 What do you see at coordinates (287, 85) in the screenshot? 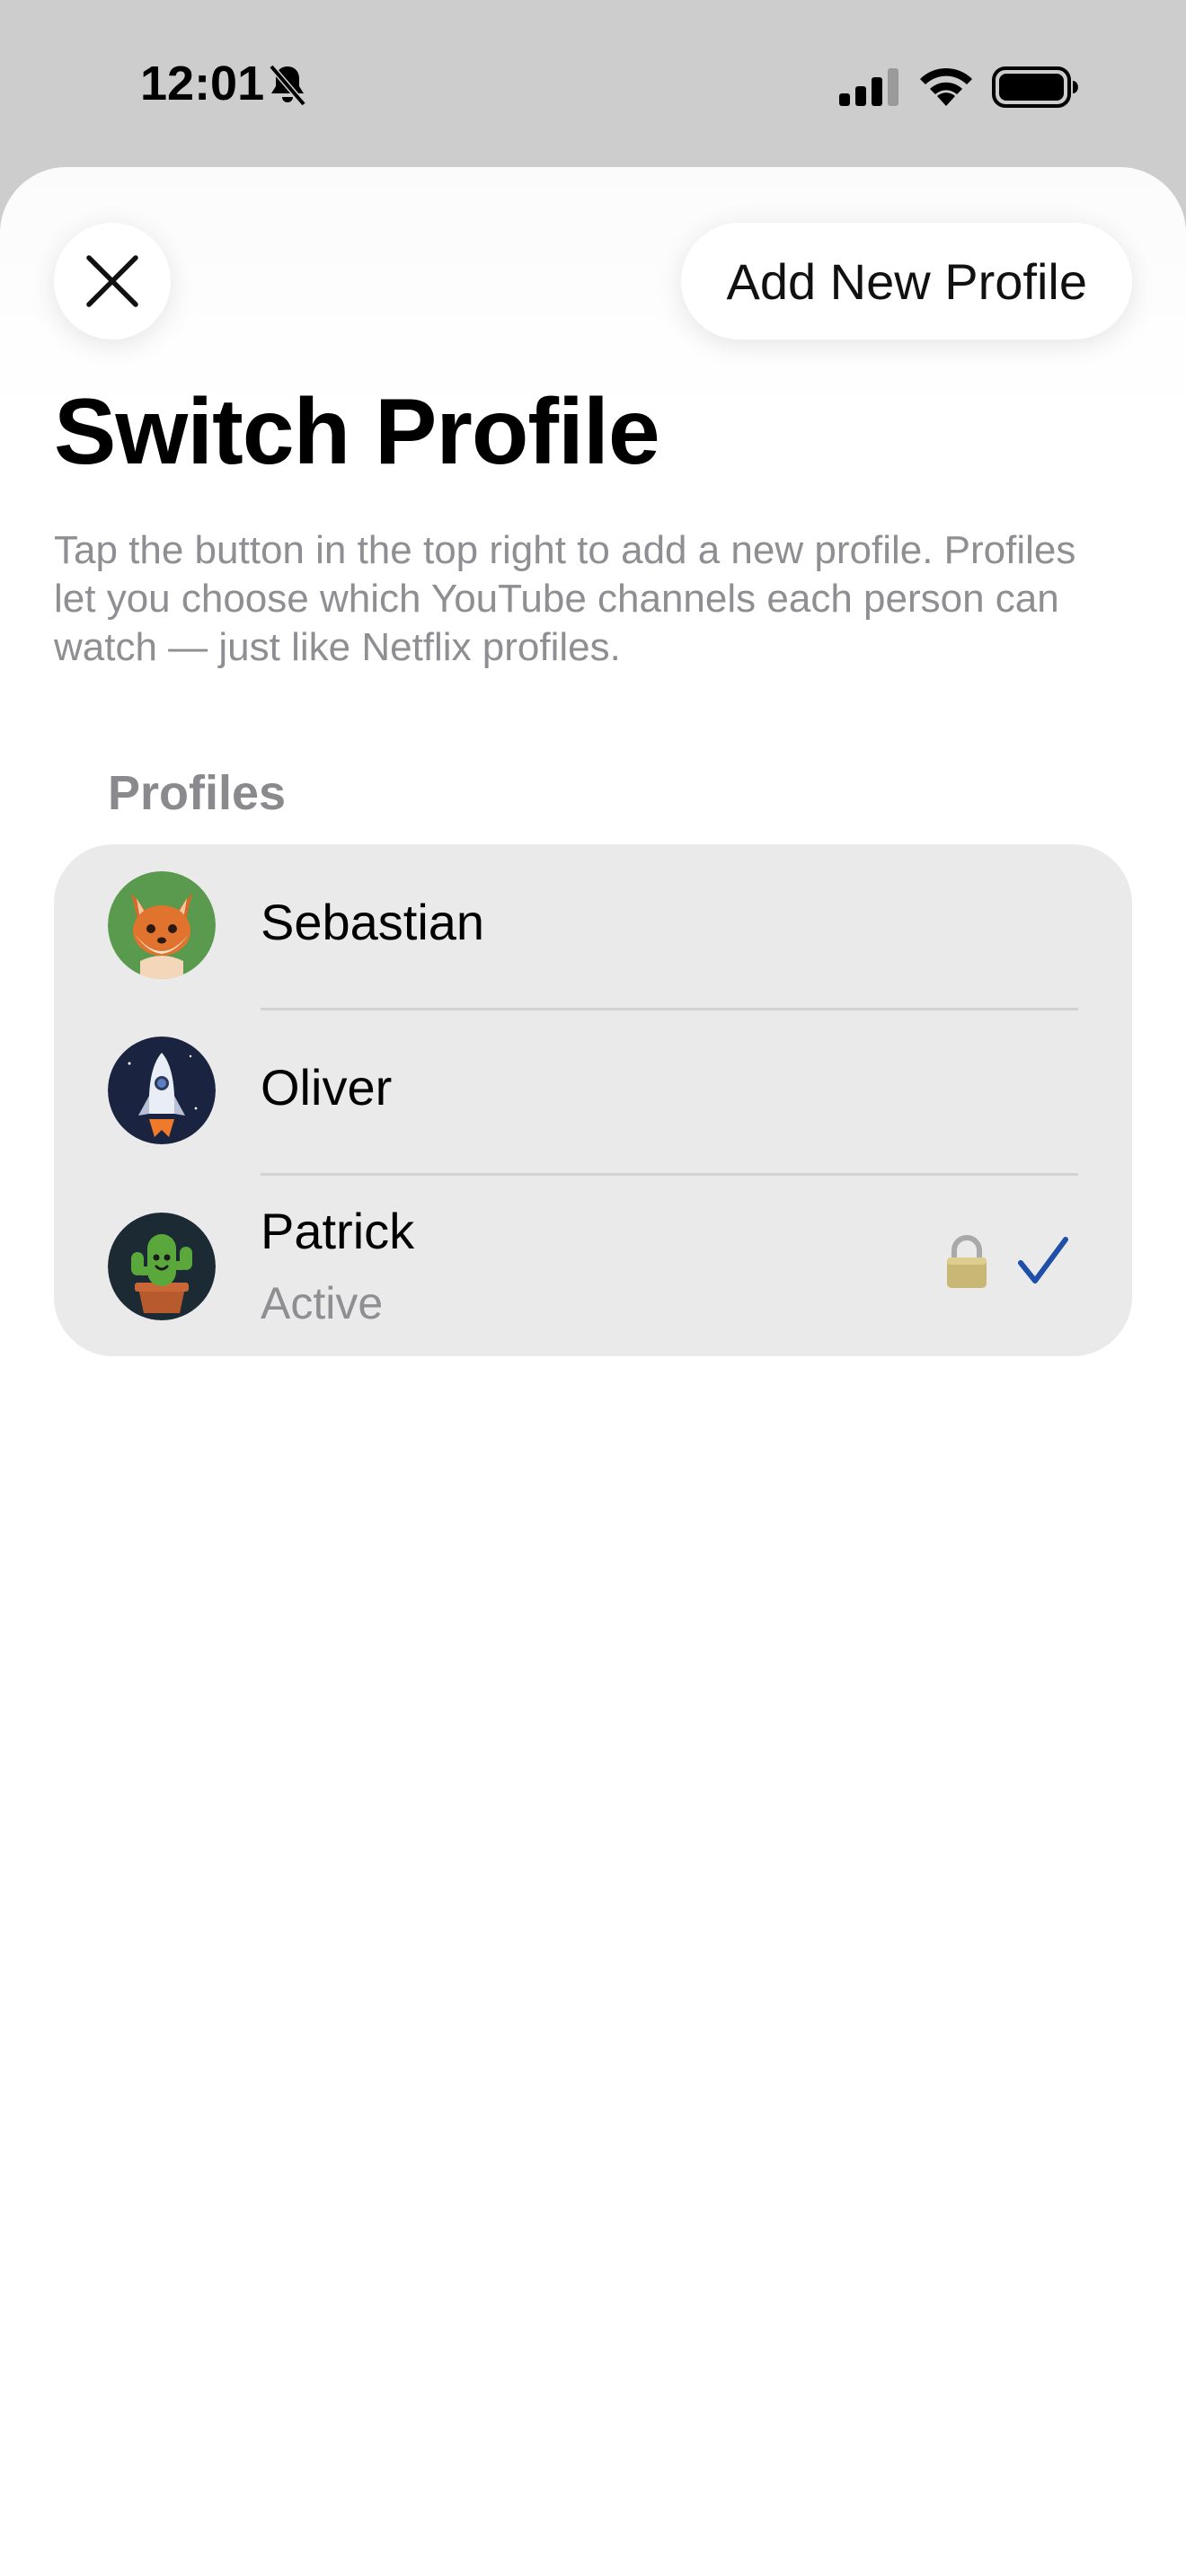
I see `bell-slash-icon` at bounding box center [287, 85].